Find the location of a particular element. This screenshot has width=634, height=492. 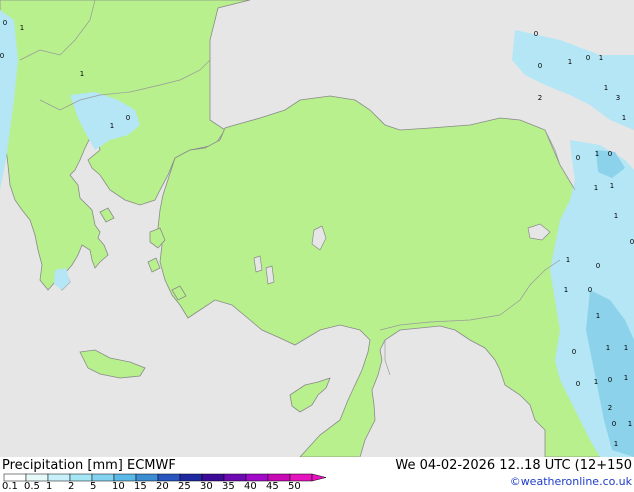

legend-tick-label: 30 is located at coordinates (206, 486).